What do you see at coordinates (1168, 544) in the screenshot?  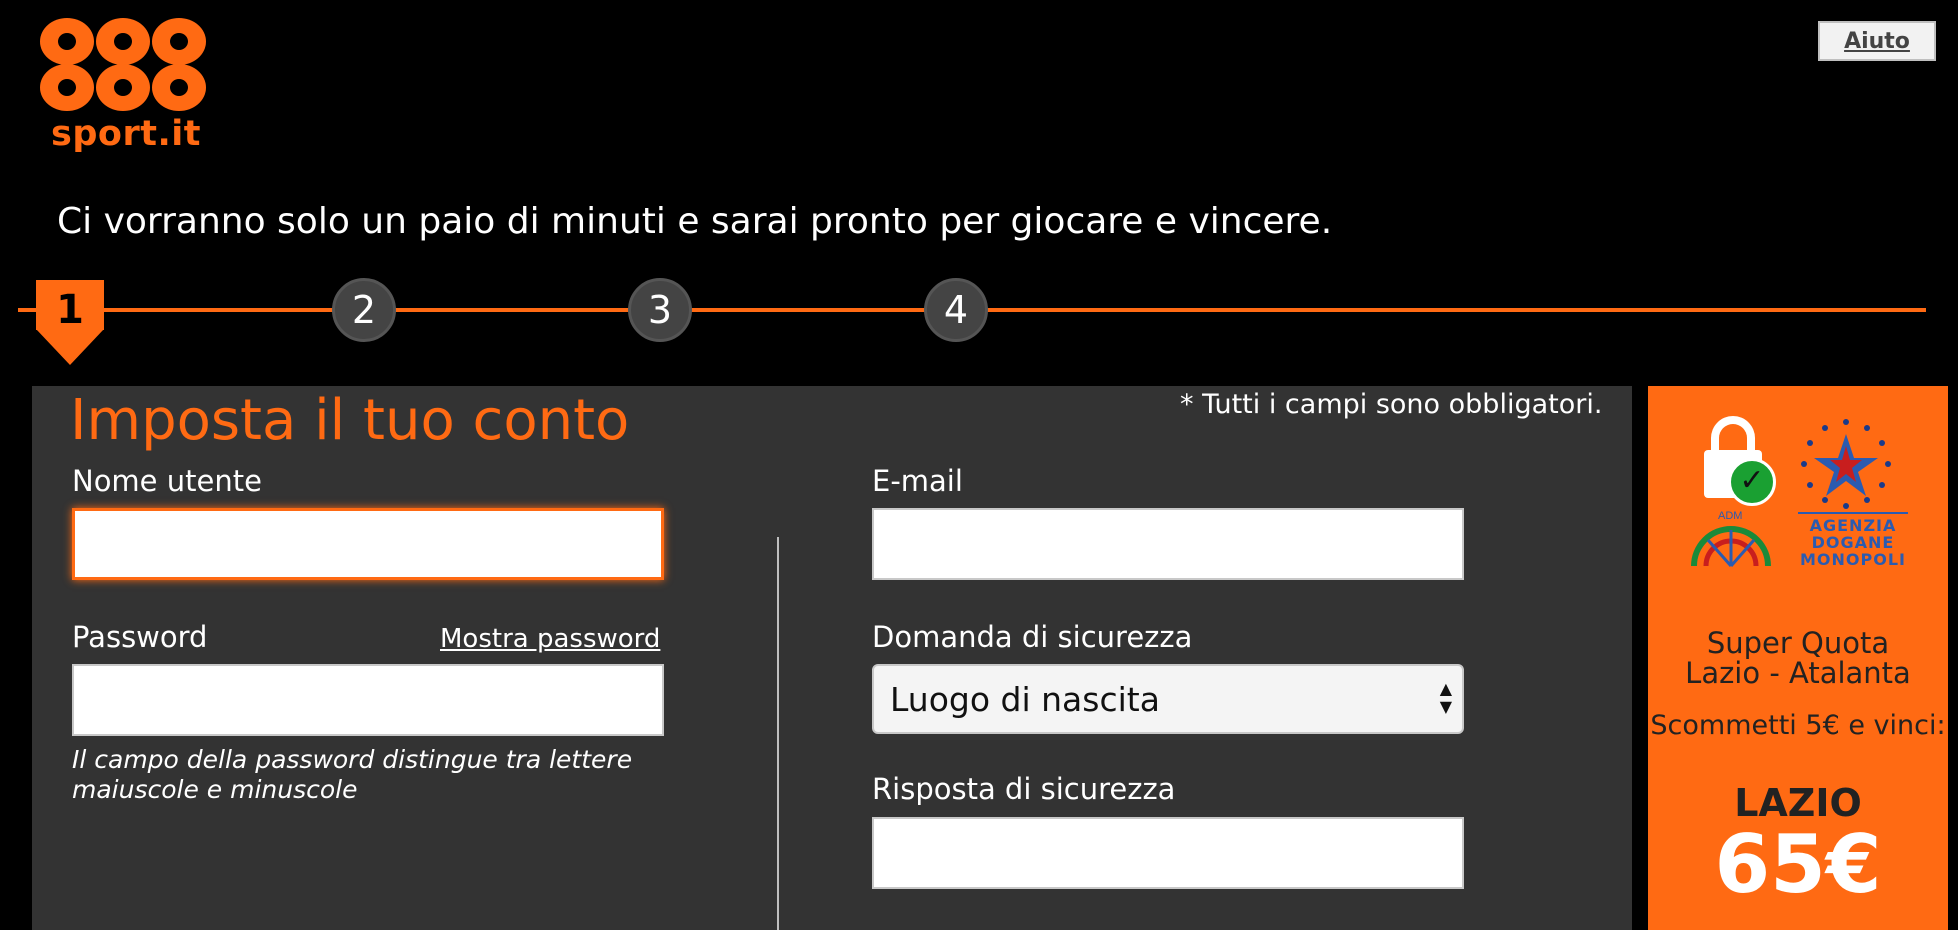 I see `email-input` at bounding box center [1168, 544].